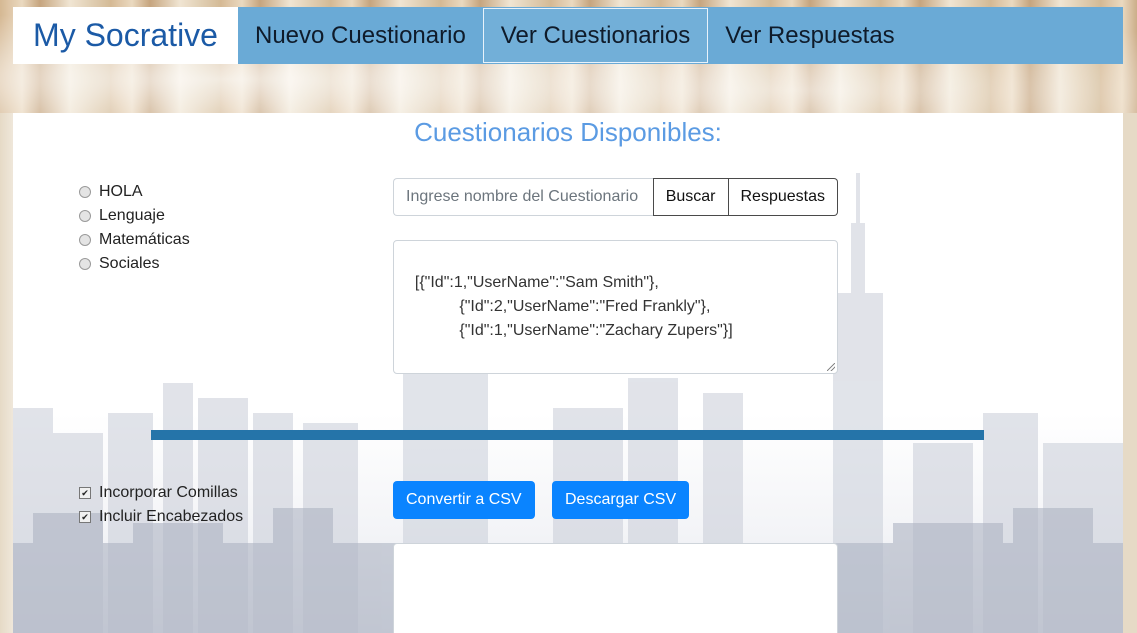 The width and height of the screenshot is (1137, 633). I want to click on answers-button: Respuestas, so click(783, 197).